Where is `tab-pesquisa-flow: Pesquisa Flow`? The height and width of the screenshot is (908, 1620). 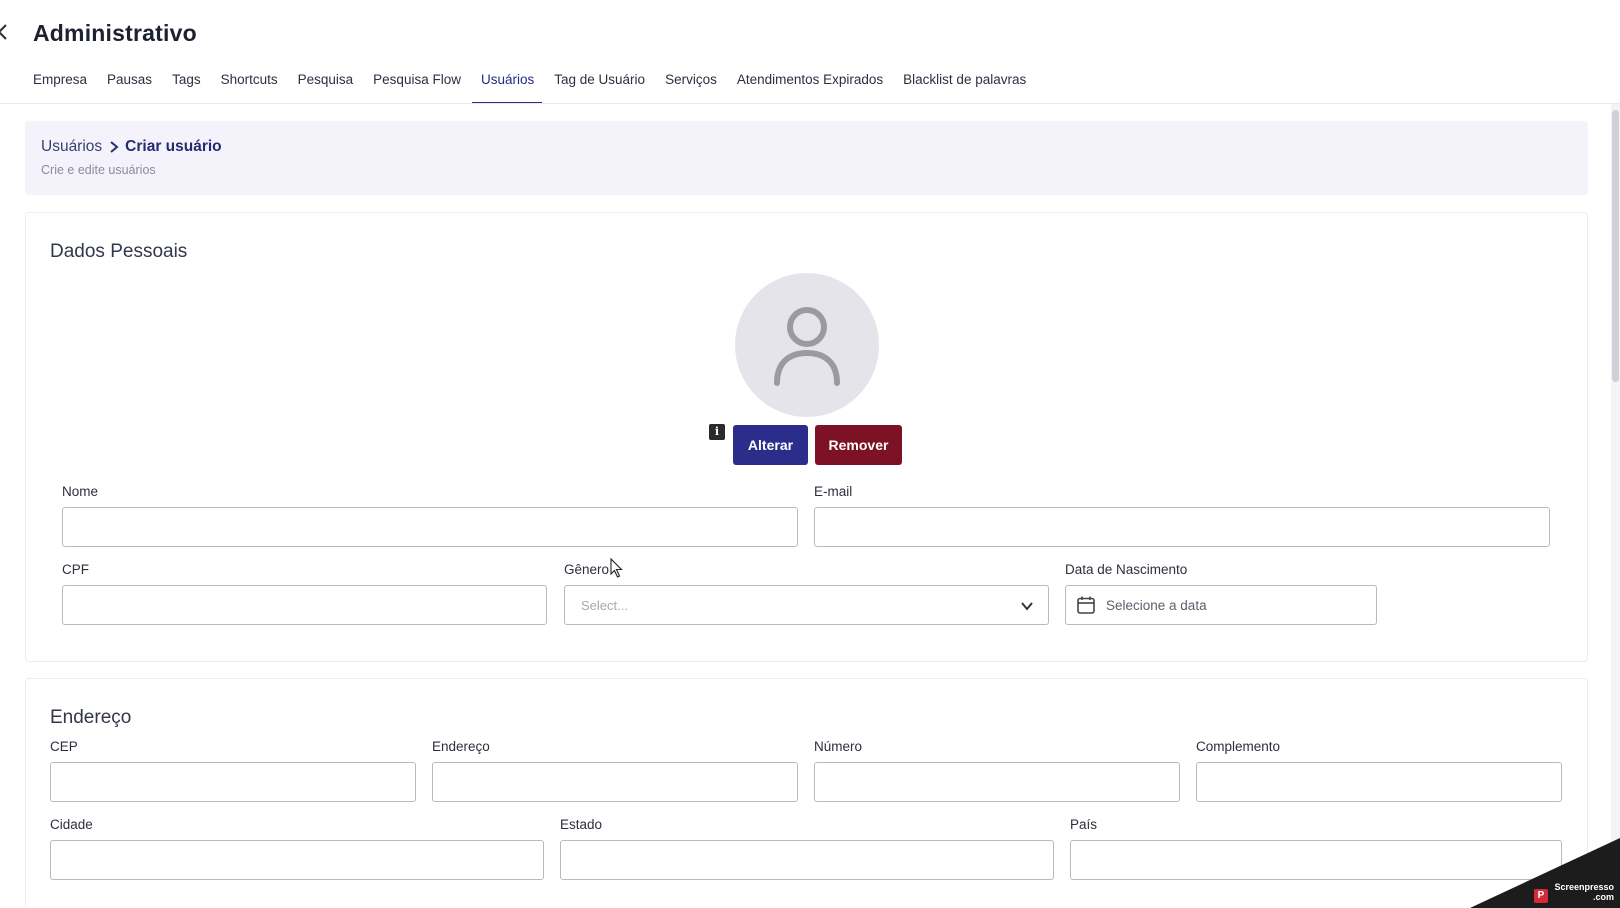
tab-pesquisa-flow: Pesquisa Flow is located at coordinates (417, 83).